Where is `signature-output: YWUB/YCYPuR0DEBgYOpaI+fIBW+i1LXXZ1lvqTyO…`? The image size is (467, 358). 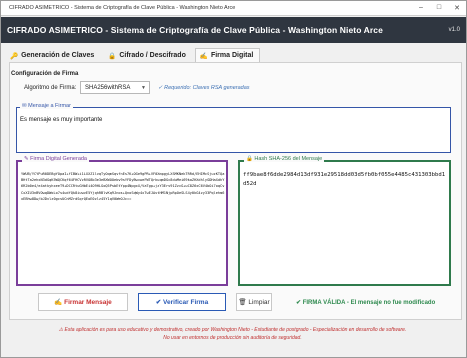
signature-output: YWUB/YCYPuR0DEBgYOpaI+fIBW+i1LXXZ1lvqTyO… is located at coordinates (123, 186).